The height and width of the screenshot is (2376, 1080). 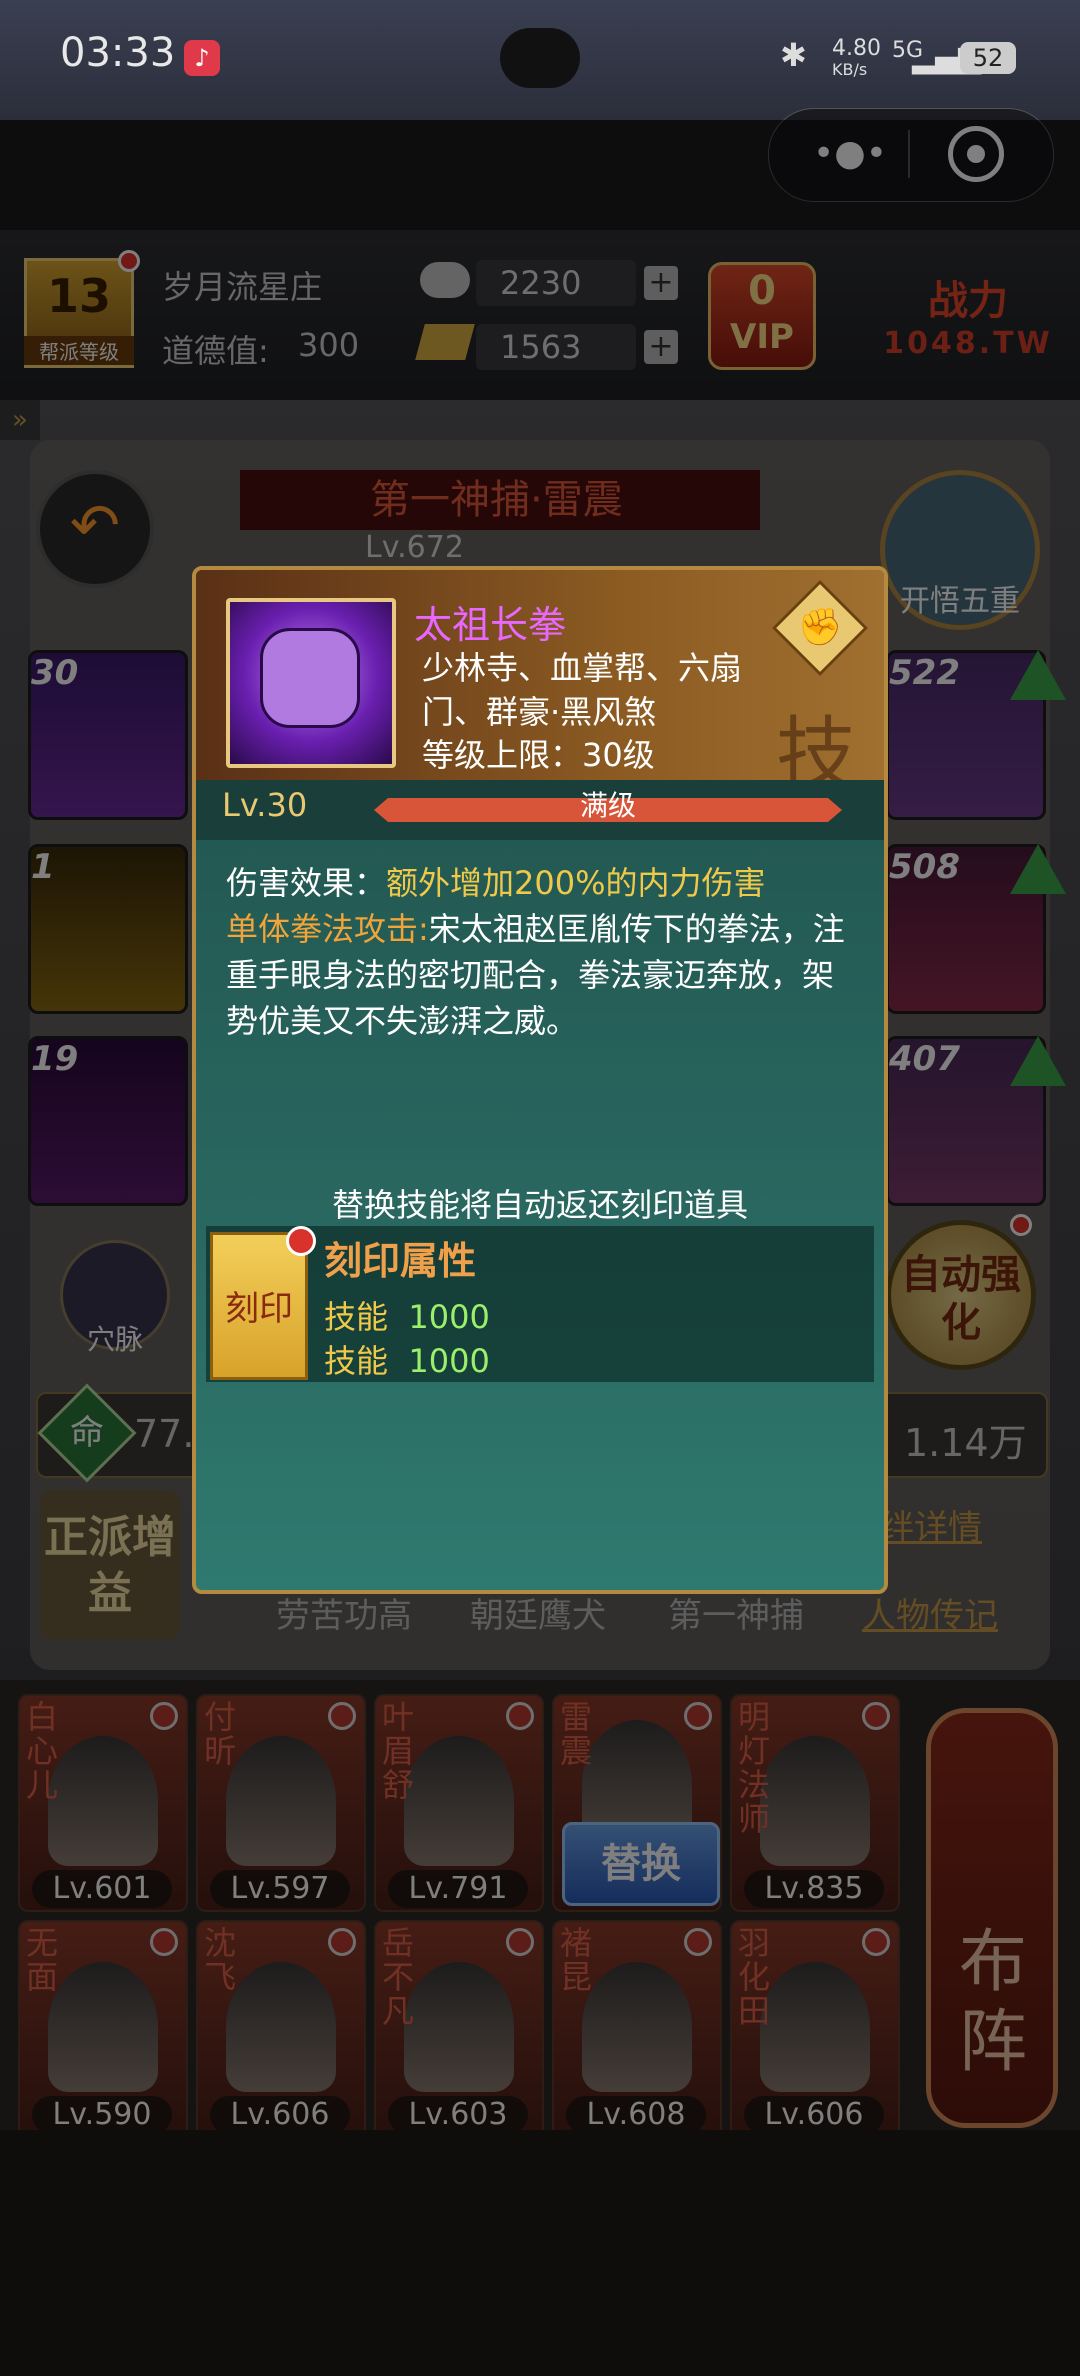 I want to click on skill-level-cap: 等级上限：30级, so click(x=538, y=755).